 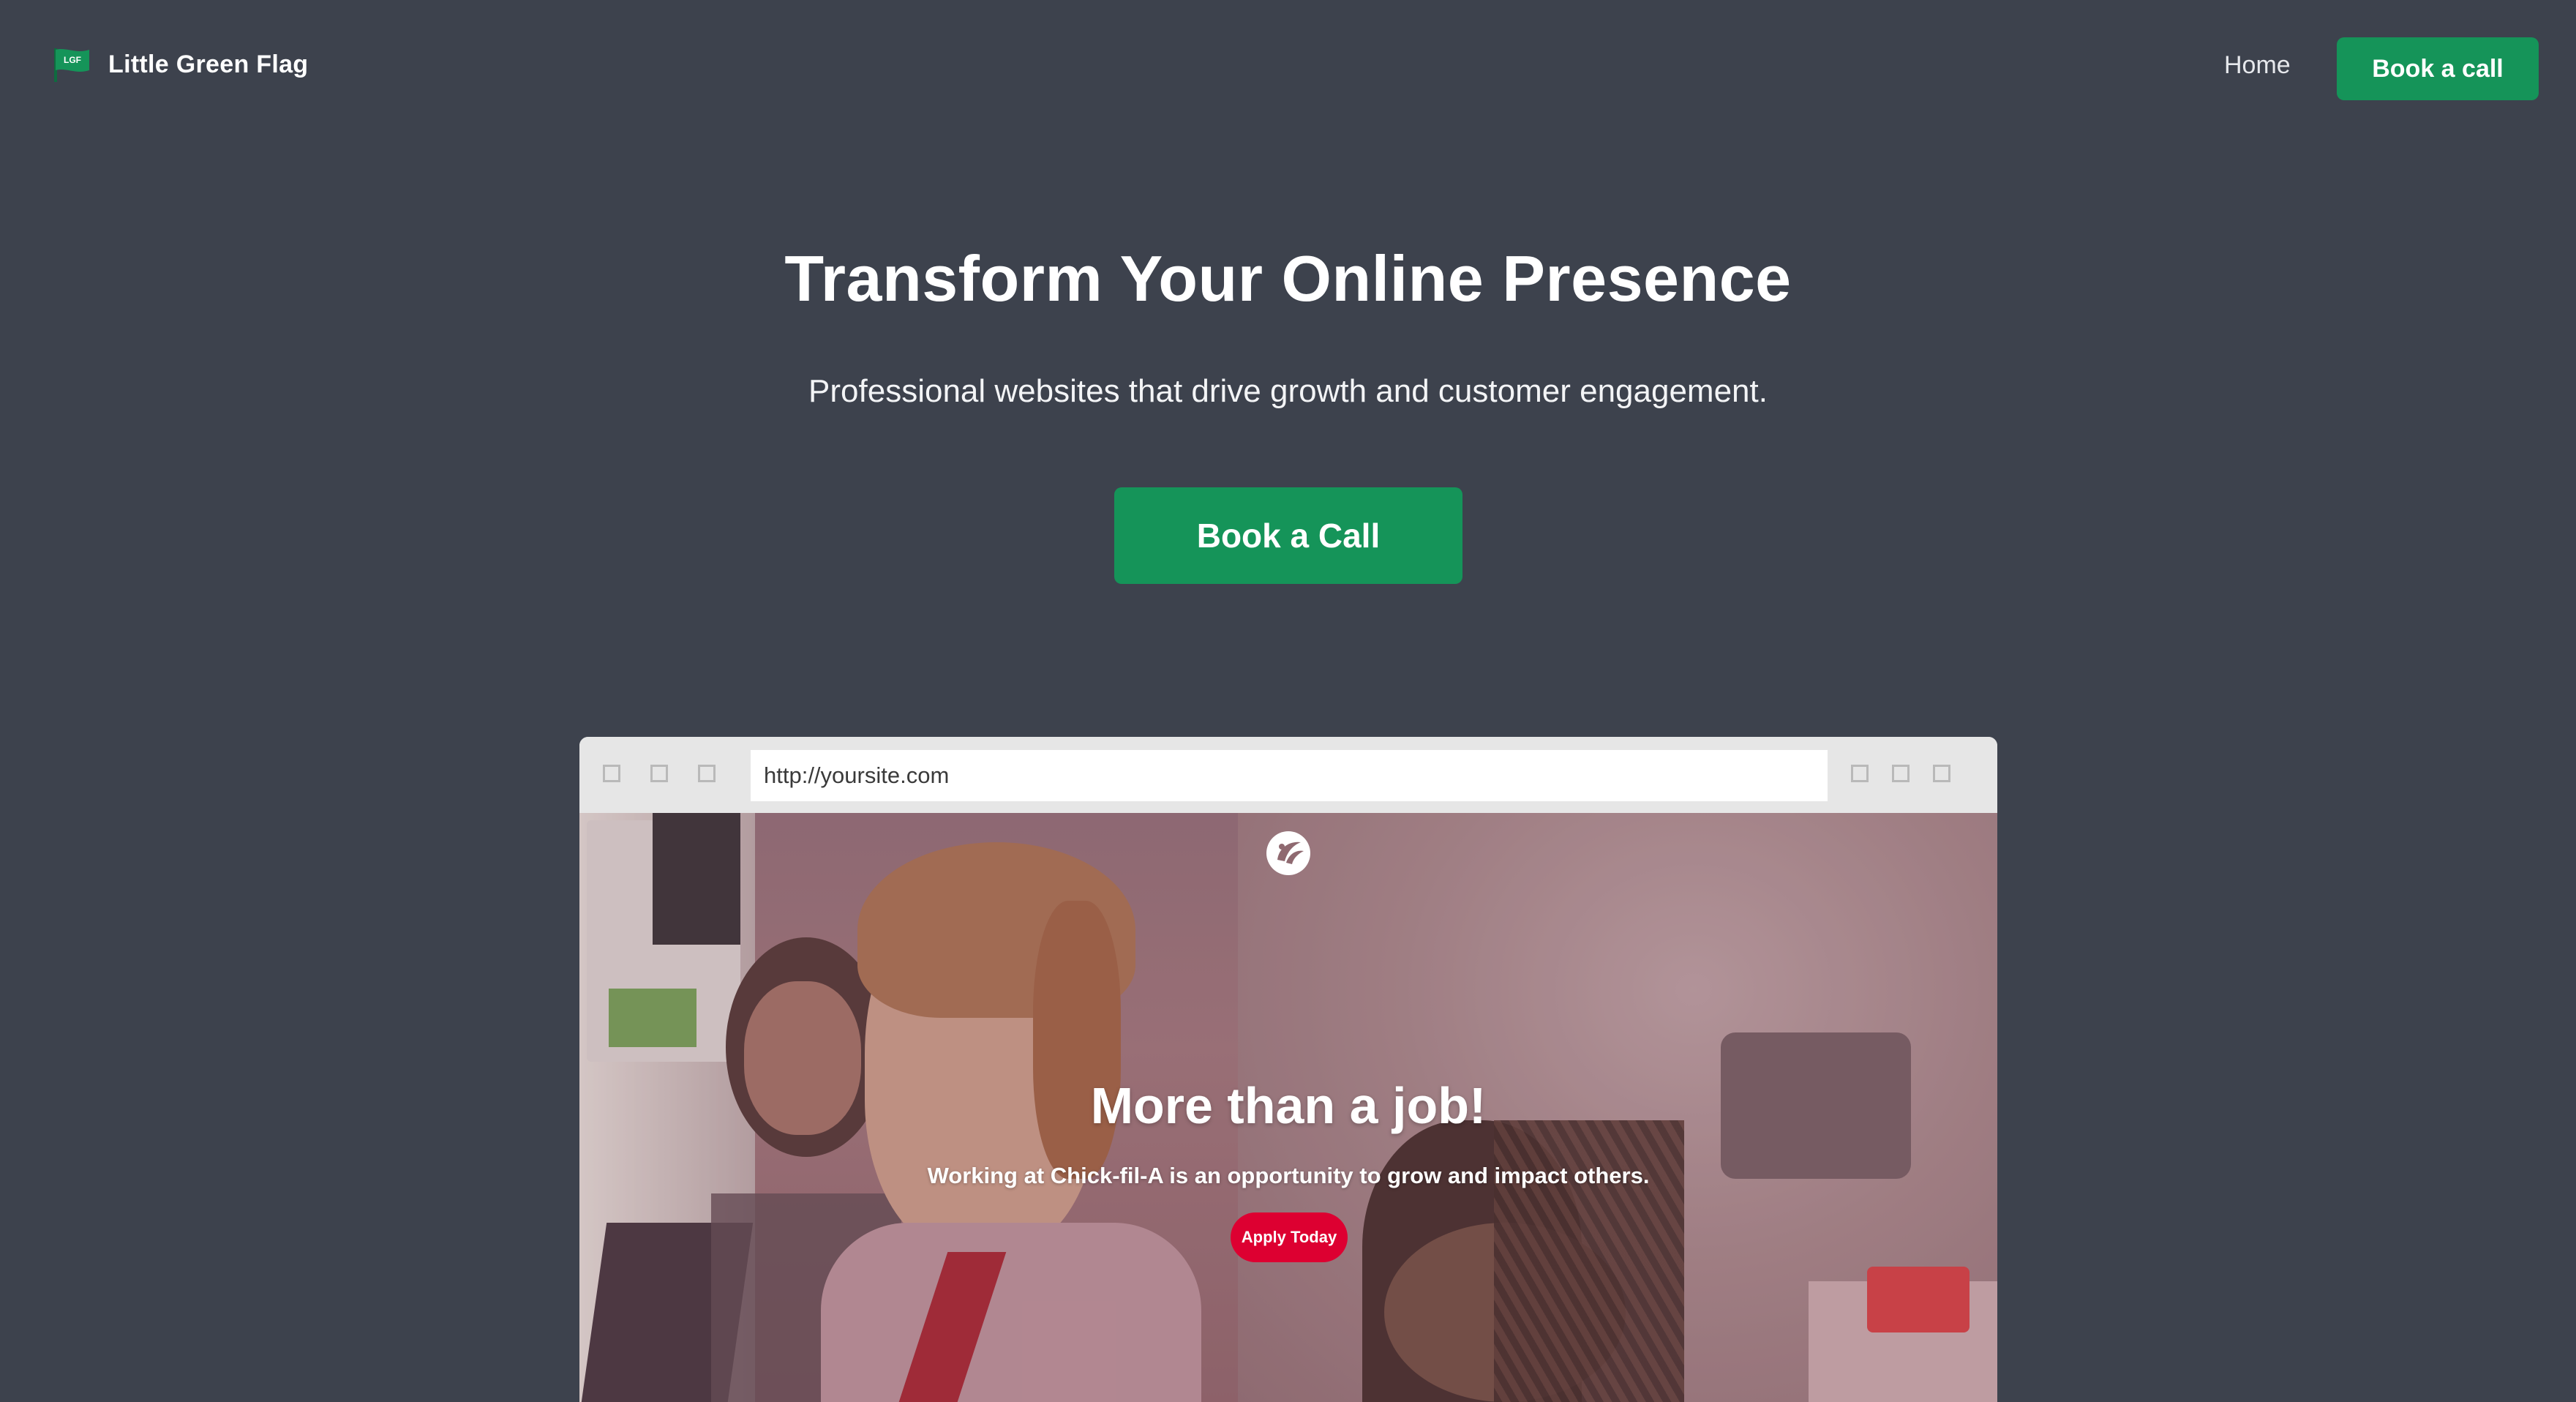 What do you see at coordinates (1289, 1237) in the screenshot?
I see `apply-today-button: Apply Today` at bounding box center [1289, 1237].